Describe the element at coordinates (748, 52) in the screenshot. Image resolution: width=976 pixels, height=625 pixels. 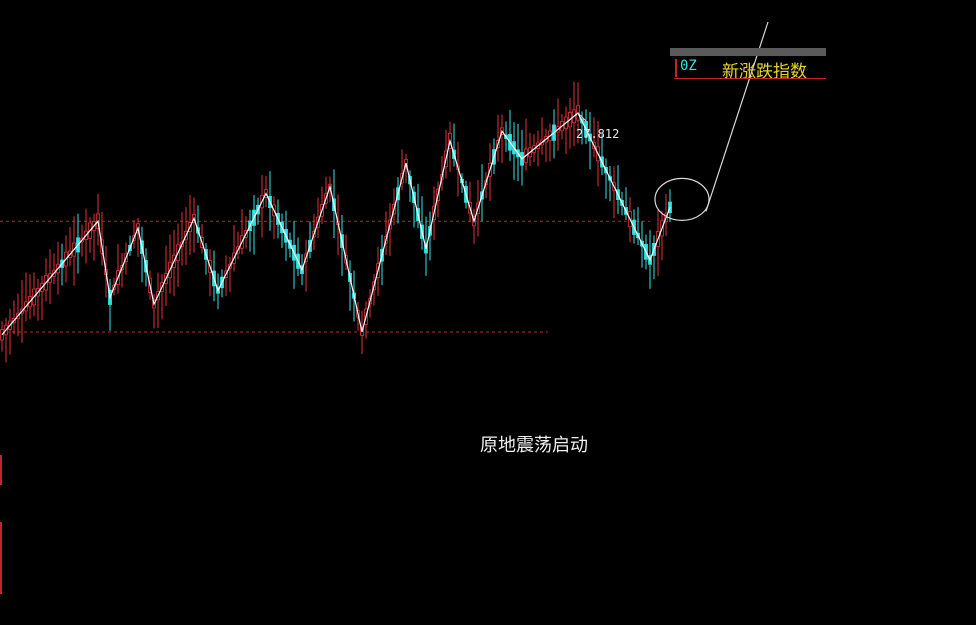
I see `legend-header-bar` at that location.